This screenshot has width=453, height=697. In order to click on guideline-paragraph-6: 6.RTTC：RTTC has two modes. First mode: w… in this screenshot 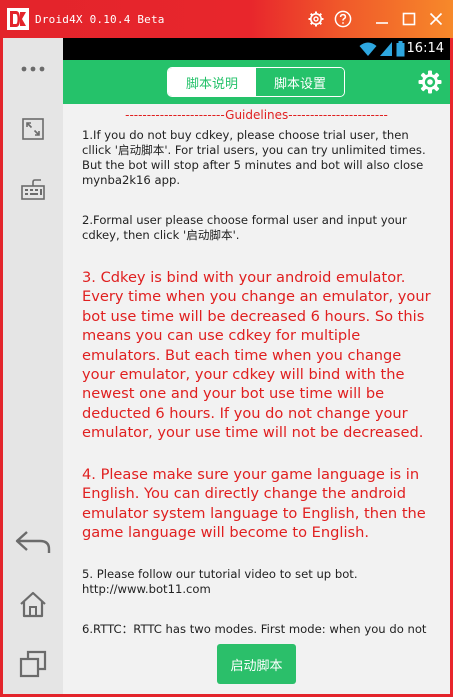, I will do `click(254, 629)`.